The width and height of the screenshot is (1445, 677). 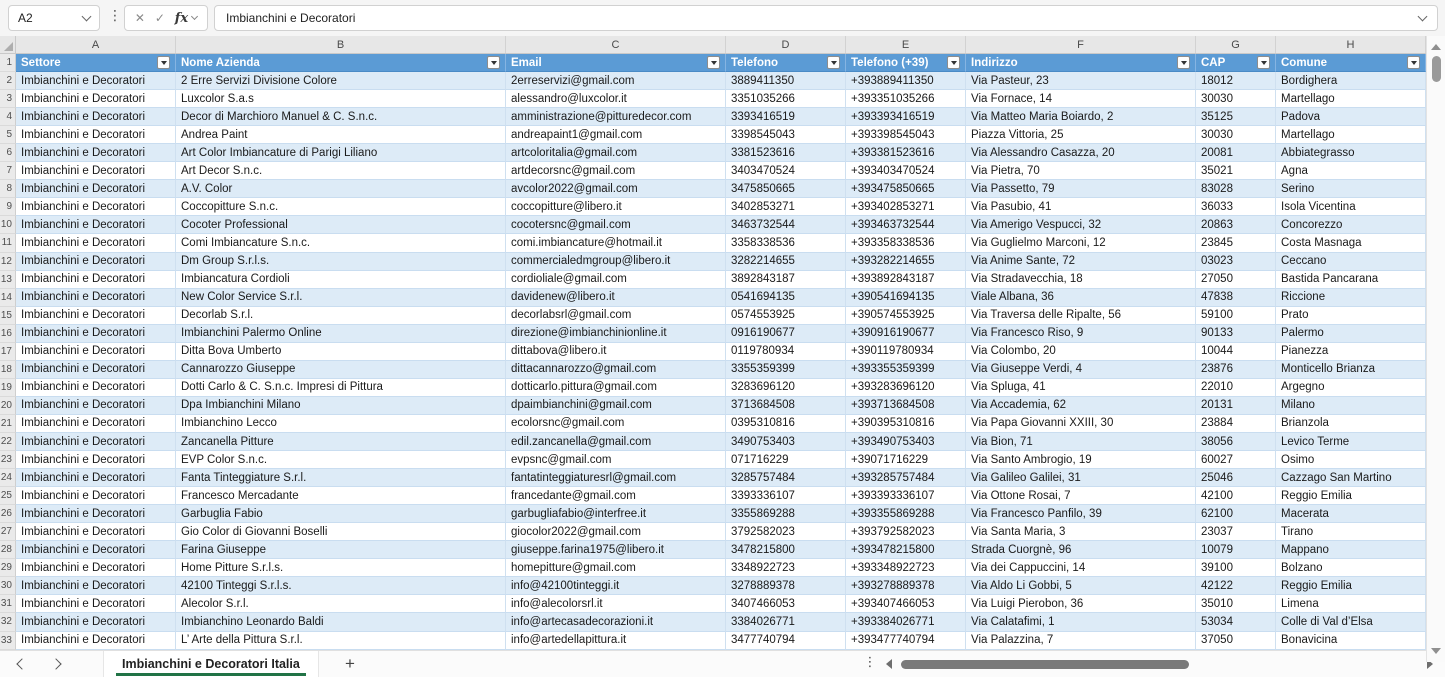 What do you see at coordinates (1351, 460) in the screenshot?
I see `cell: Osimo` at bounding box center [1351, 460].